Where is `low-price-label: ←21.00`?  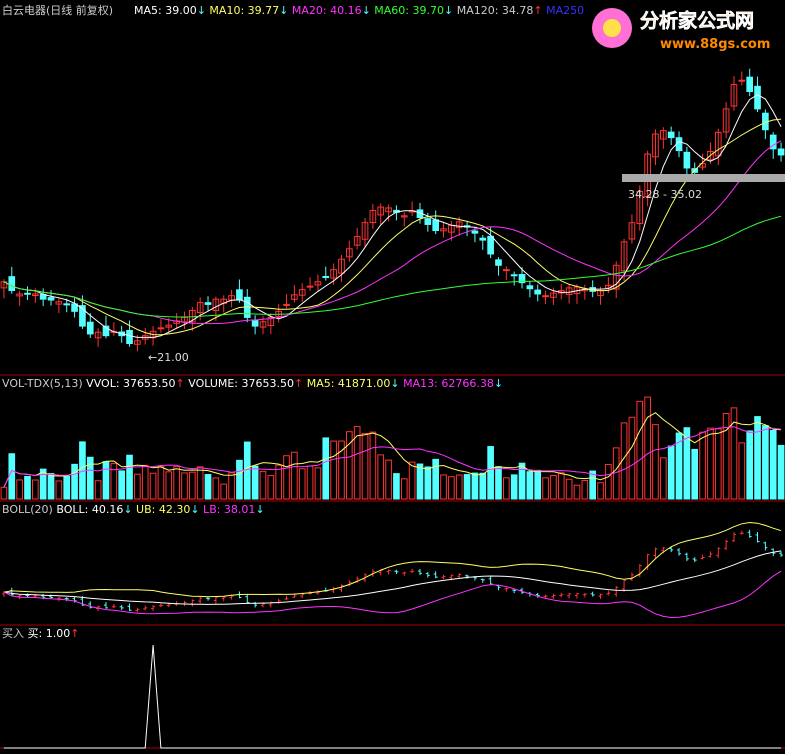
low-price-label: ←21.00 is located at coordinates (168, 357).